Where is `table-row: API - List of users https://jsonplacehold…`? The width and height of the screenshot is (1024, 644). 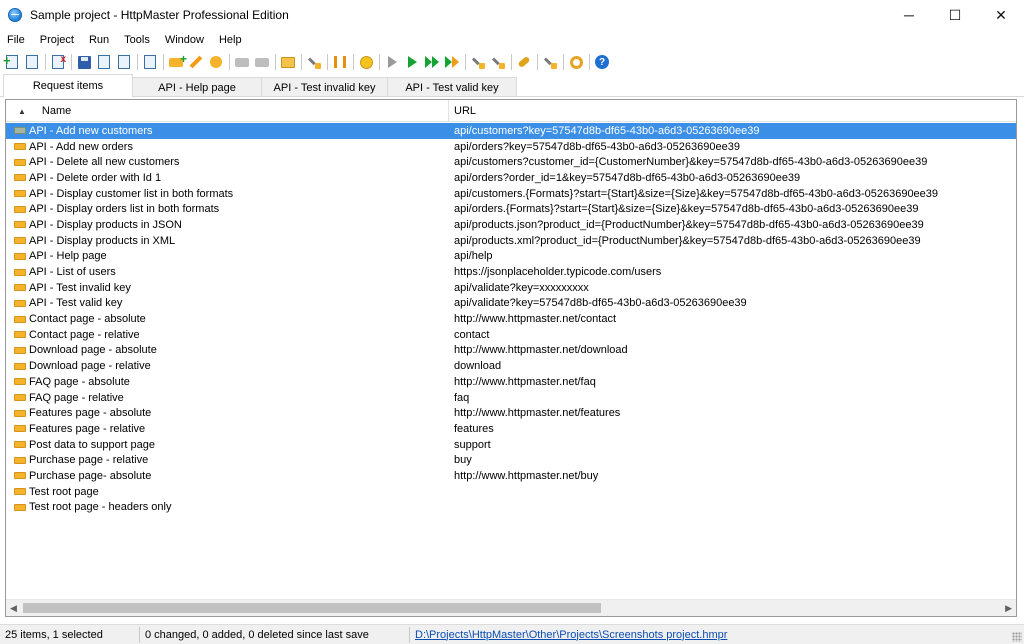 table-row: API - List of users https://jsonplacehold… is located at coordinates (511, 272).